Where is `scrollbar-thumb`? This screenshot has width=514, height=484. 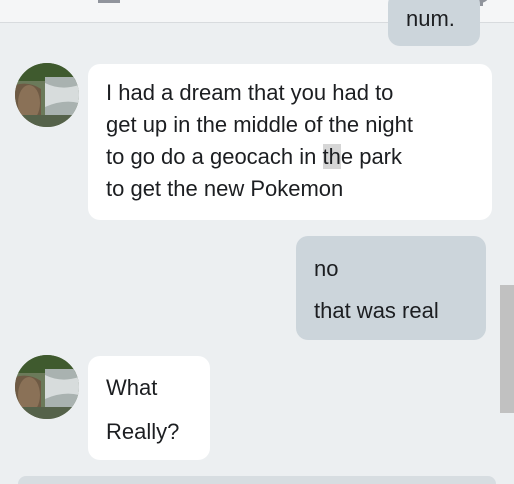 scrollbar-thumb is located at coordinates (507, 349).